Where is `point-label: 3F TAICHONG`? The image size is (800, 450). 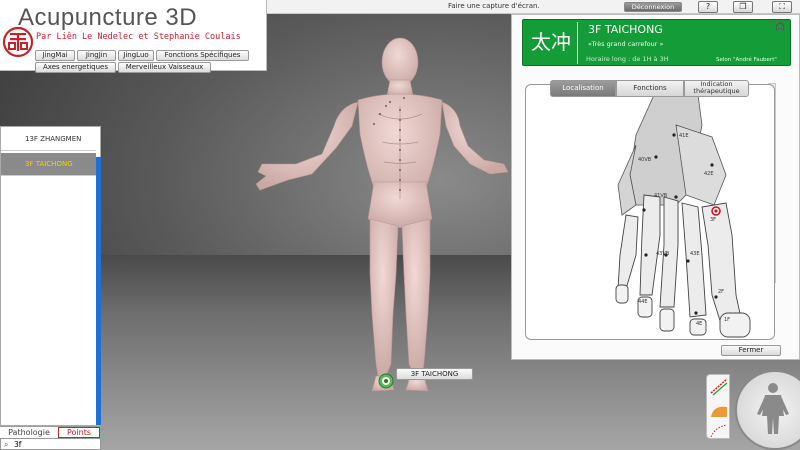 point-label: 3F TAICHONG is located at coordinates (434, 374).